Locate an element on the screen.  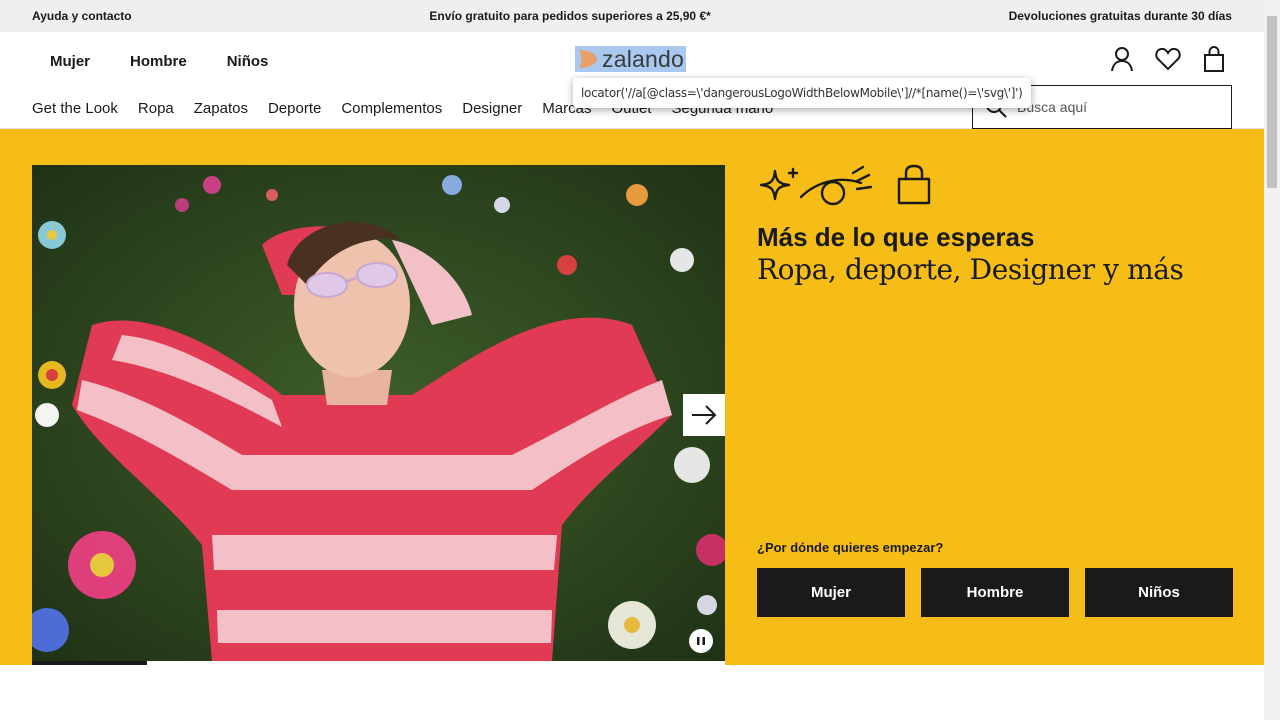
carousel-next-button is located at coordinates (704, 415).